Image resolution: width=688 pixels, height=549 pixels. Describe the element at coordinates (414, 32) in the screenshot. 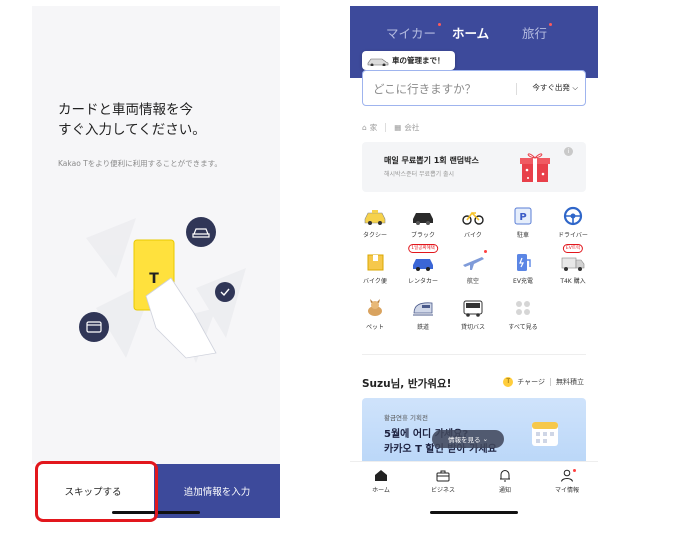

I see `tab-mycar: マイカー` at that location.